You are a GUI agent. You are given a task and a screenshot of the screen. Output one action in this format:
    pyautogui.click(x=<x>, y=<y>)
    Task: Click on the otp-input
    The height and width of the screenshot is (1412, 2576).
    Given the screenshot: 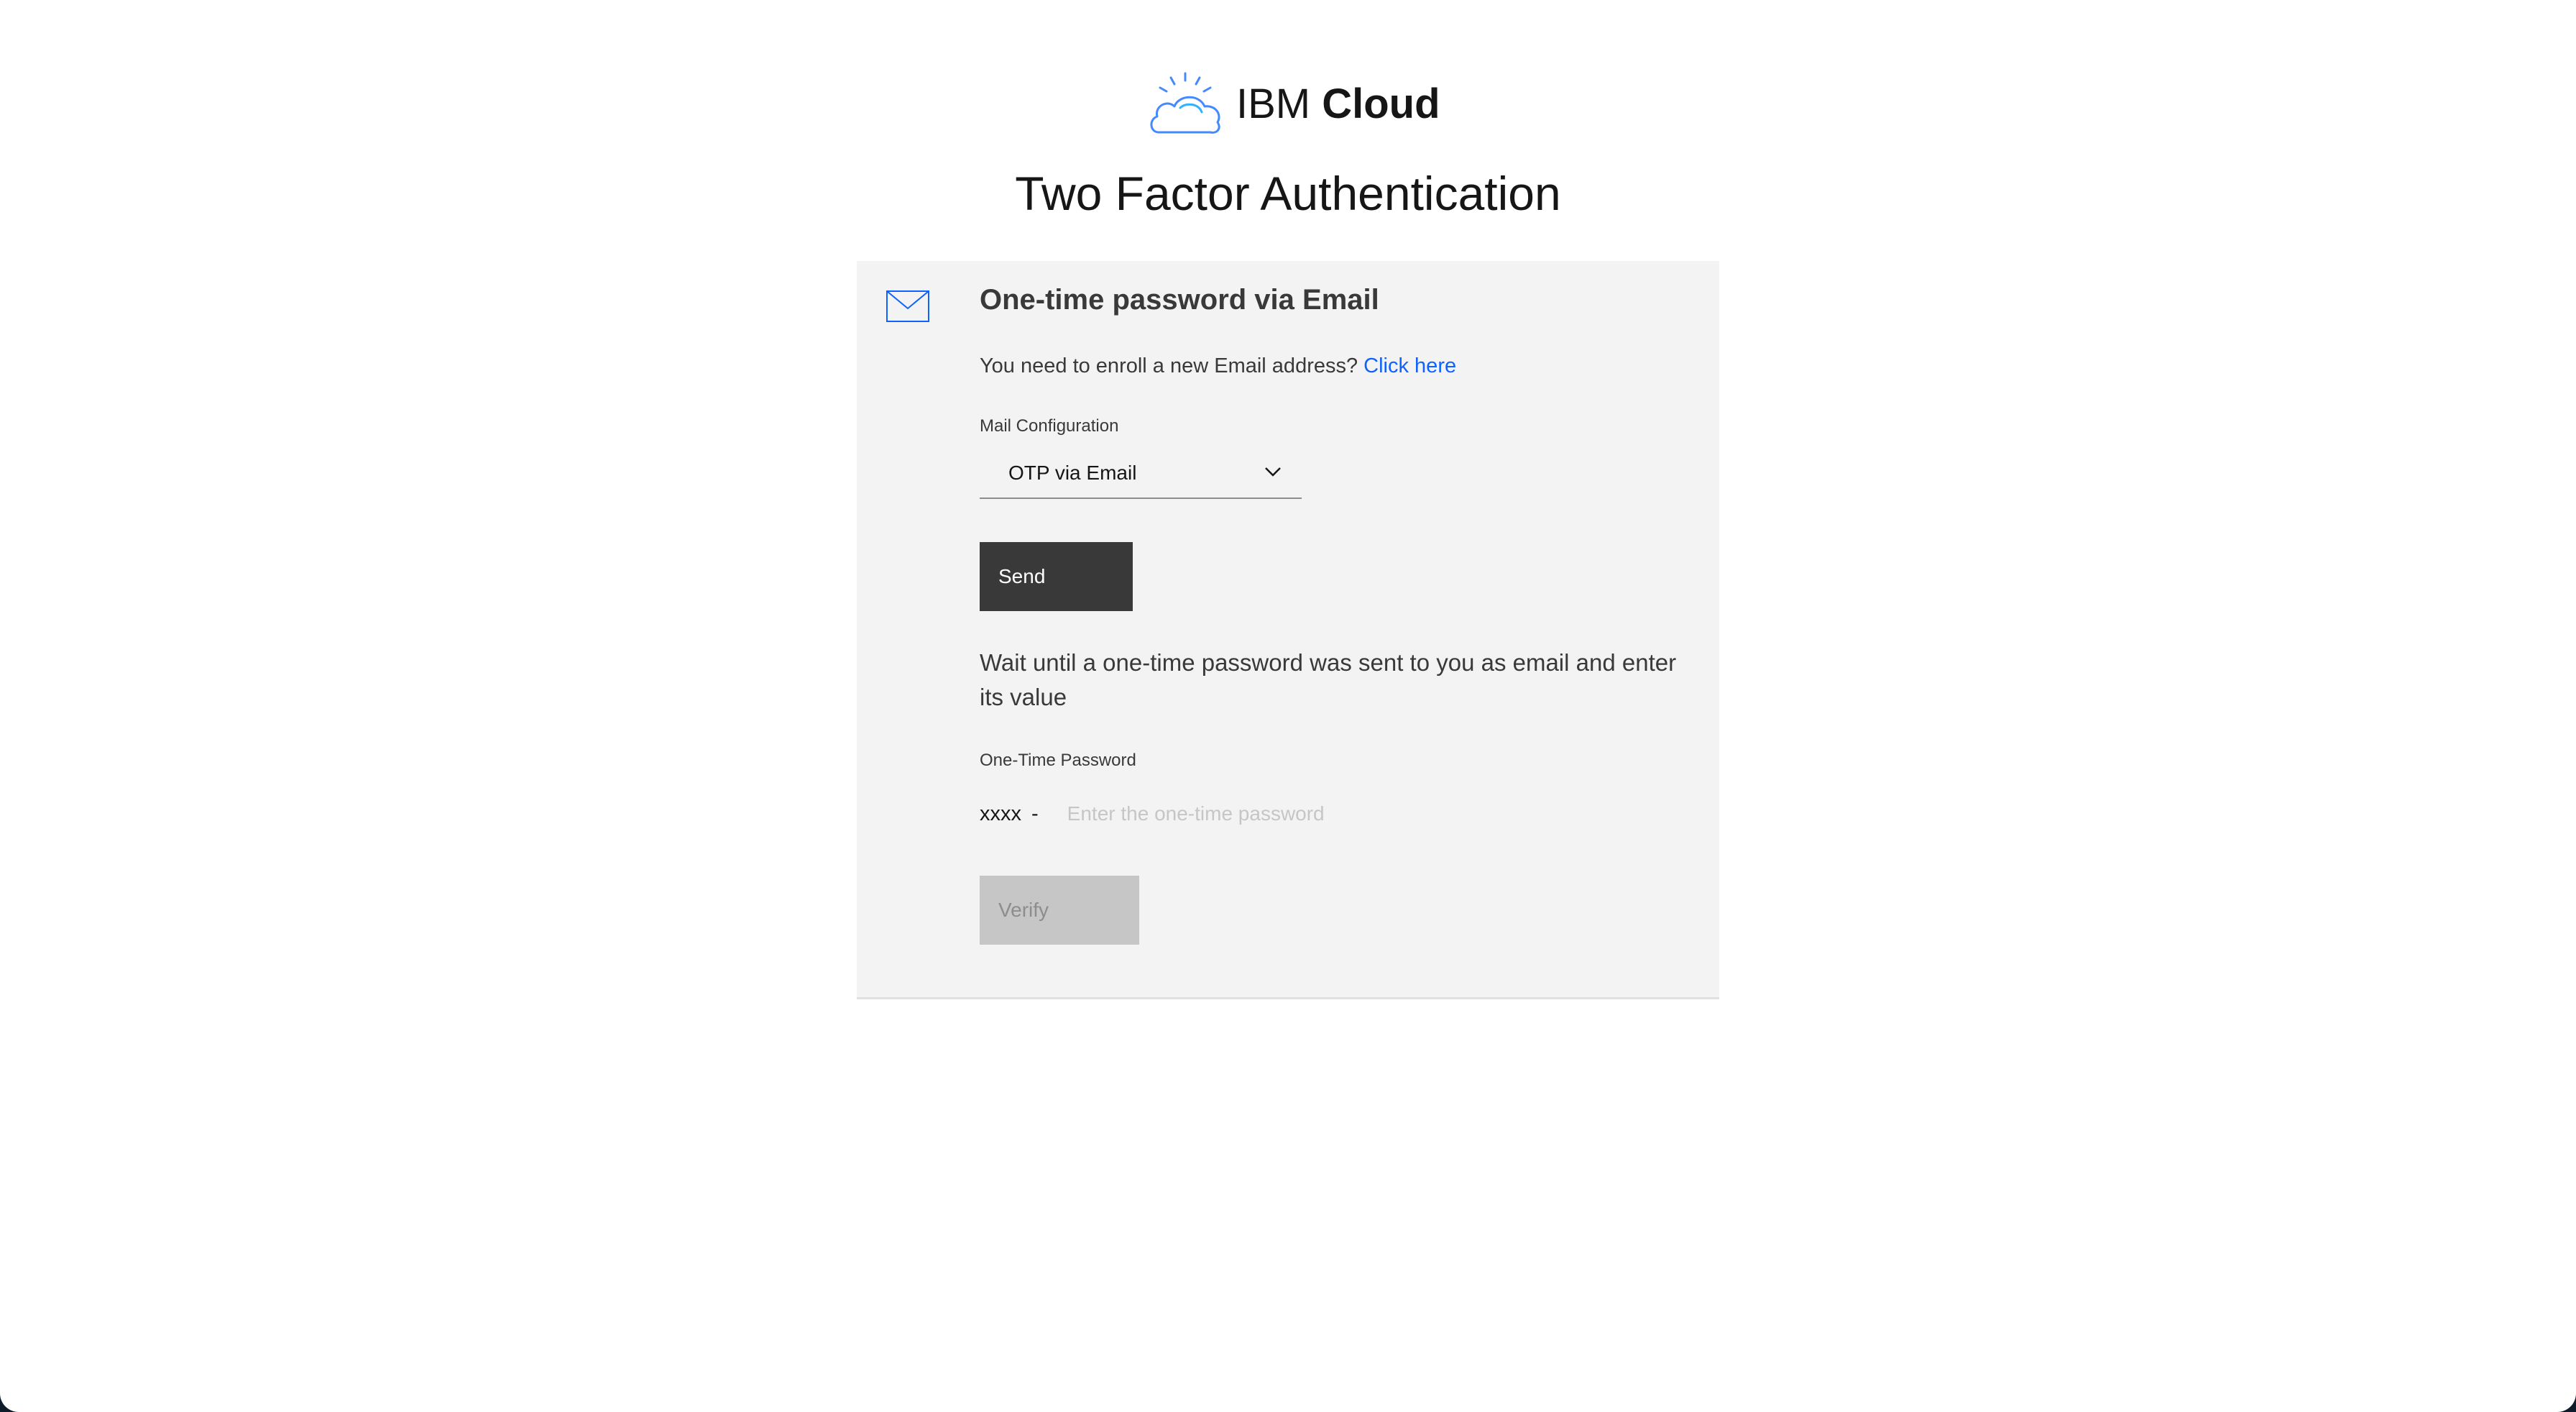 What is the action you would take?
    pyautogui.click(x=1340, y=813)
    